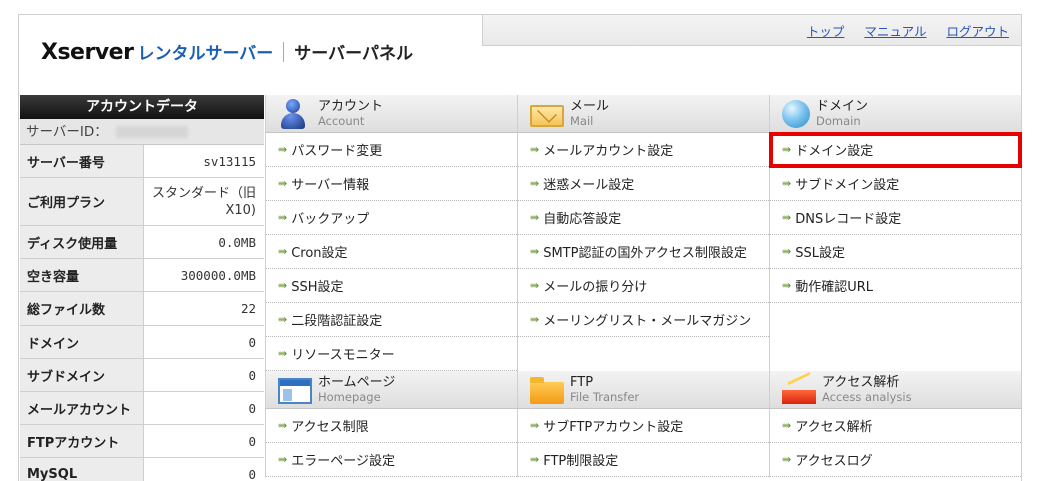  What do you see at coordinates (82, 308) in the screenshot?
I see `row-key: 総ファイル数` at bounding box center [82, 308].